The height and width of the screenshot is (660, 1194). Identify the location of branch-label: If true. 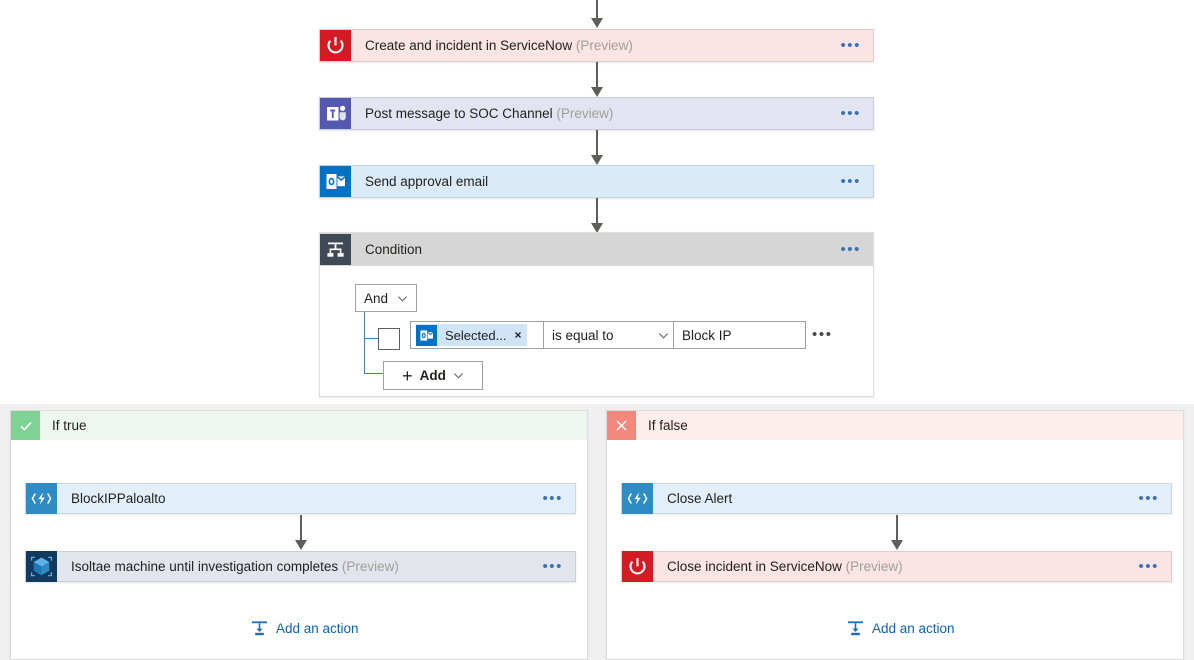
(69, 425).